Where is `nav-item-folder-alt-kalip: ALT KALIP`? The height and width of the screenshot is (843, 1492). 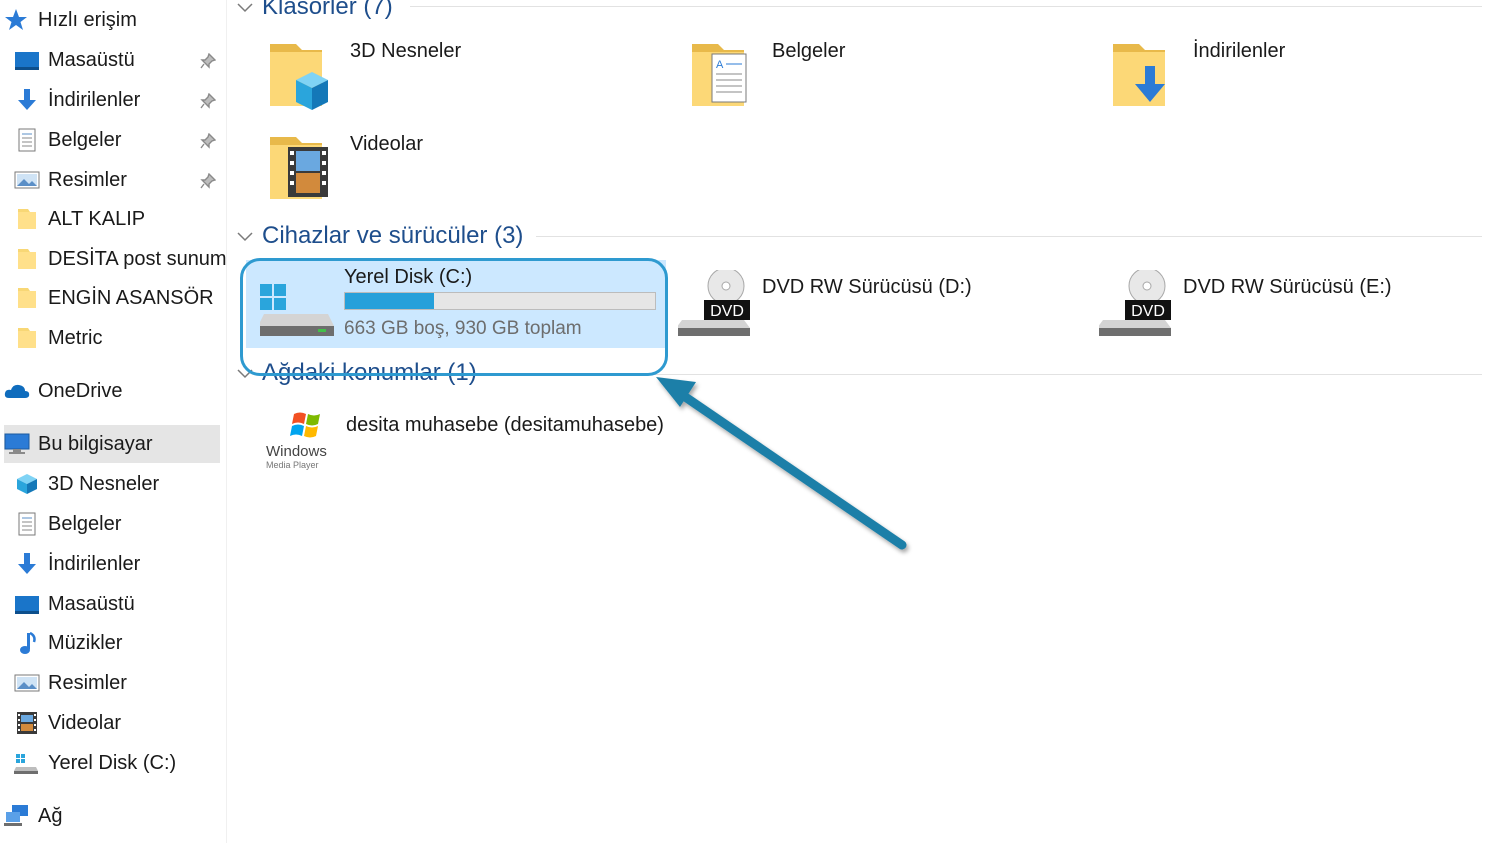 nav-item-folder-alt-kalip: ALT KALIP is located at coordinates (112, 219).